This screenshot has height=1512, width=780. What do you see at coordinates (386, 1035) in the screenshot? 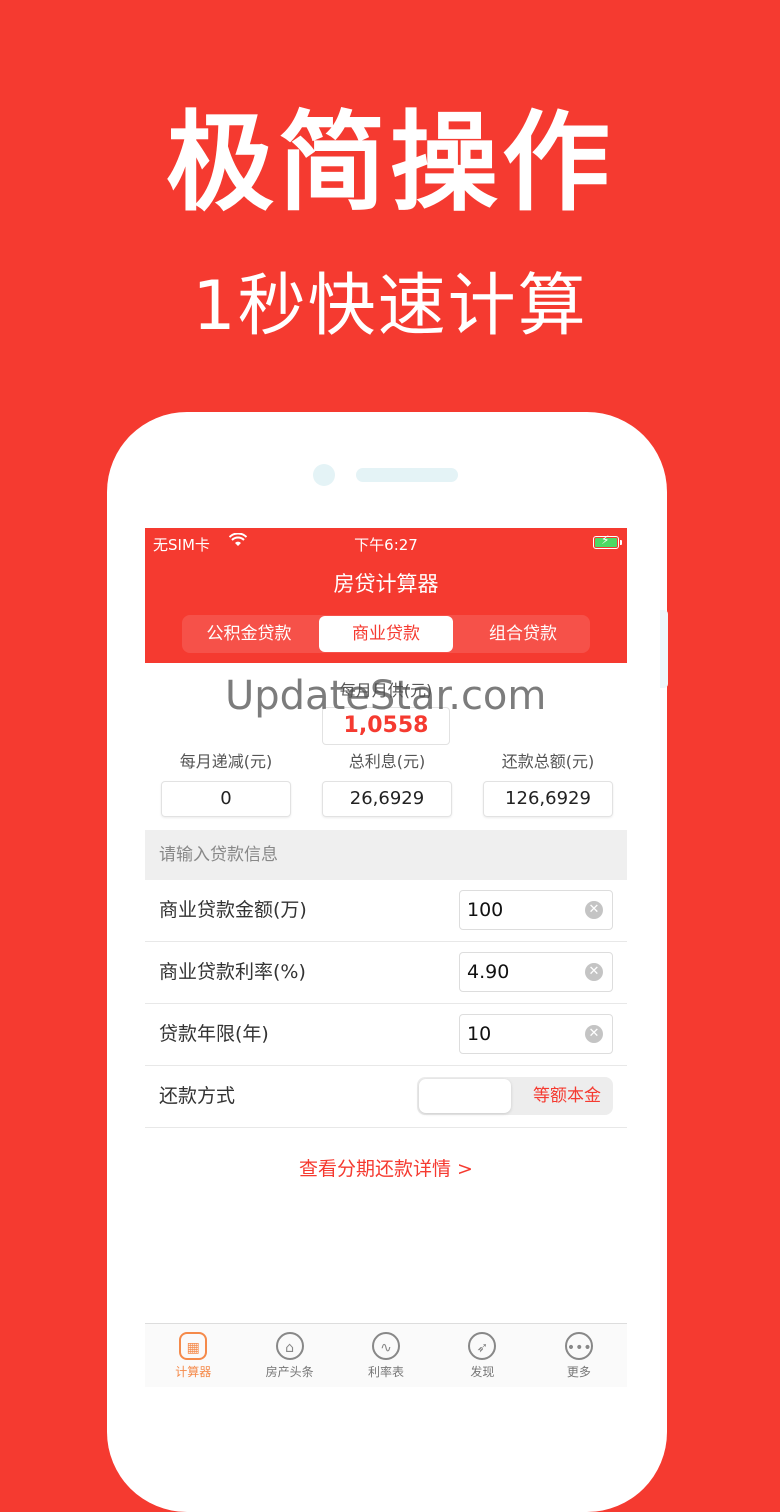
I see `loan-years-row: 贷款年限(年) 10 ✕` at bounding box center [386, 1035].